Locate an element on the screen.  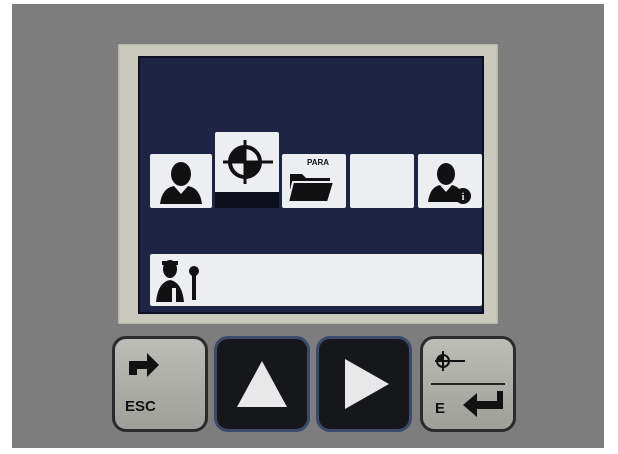
triangle-up-icon is located at coordinates (262, 384).